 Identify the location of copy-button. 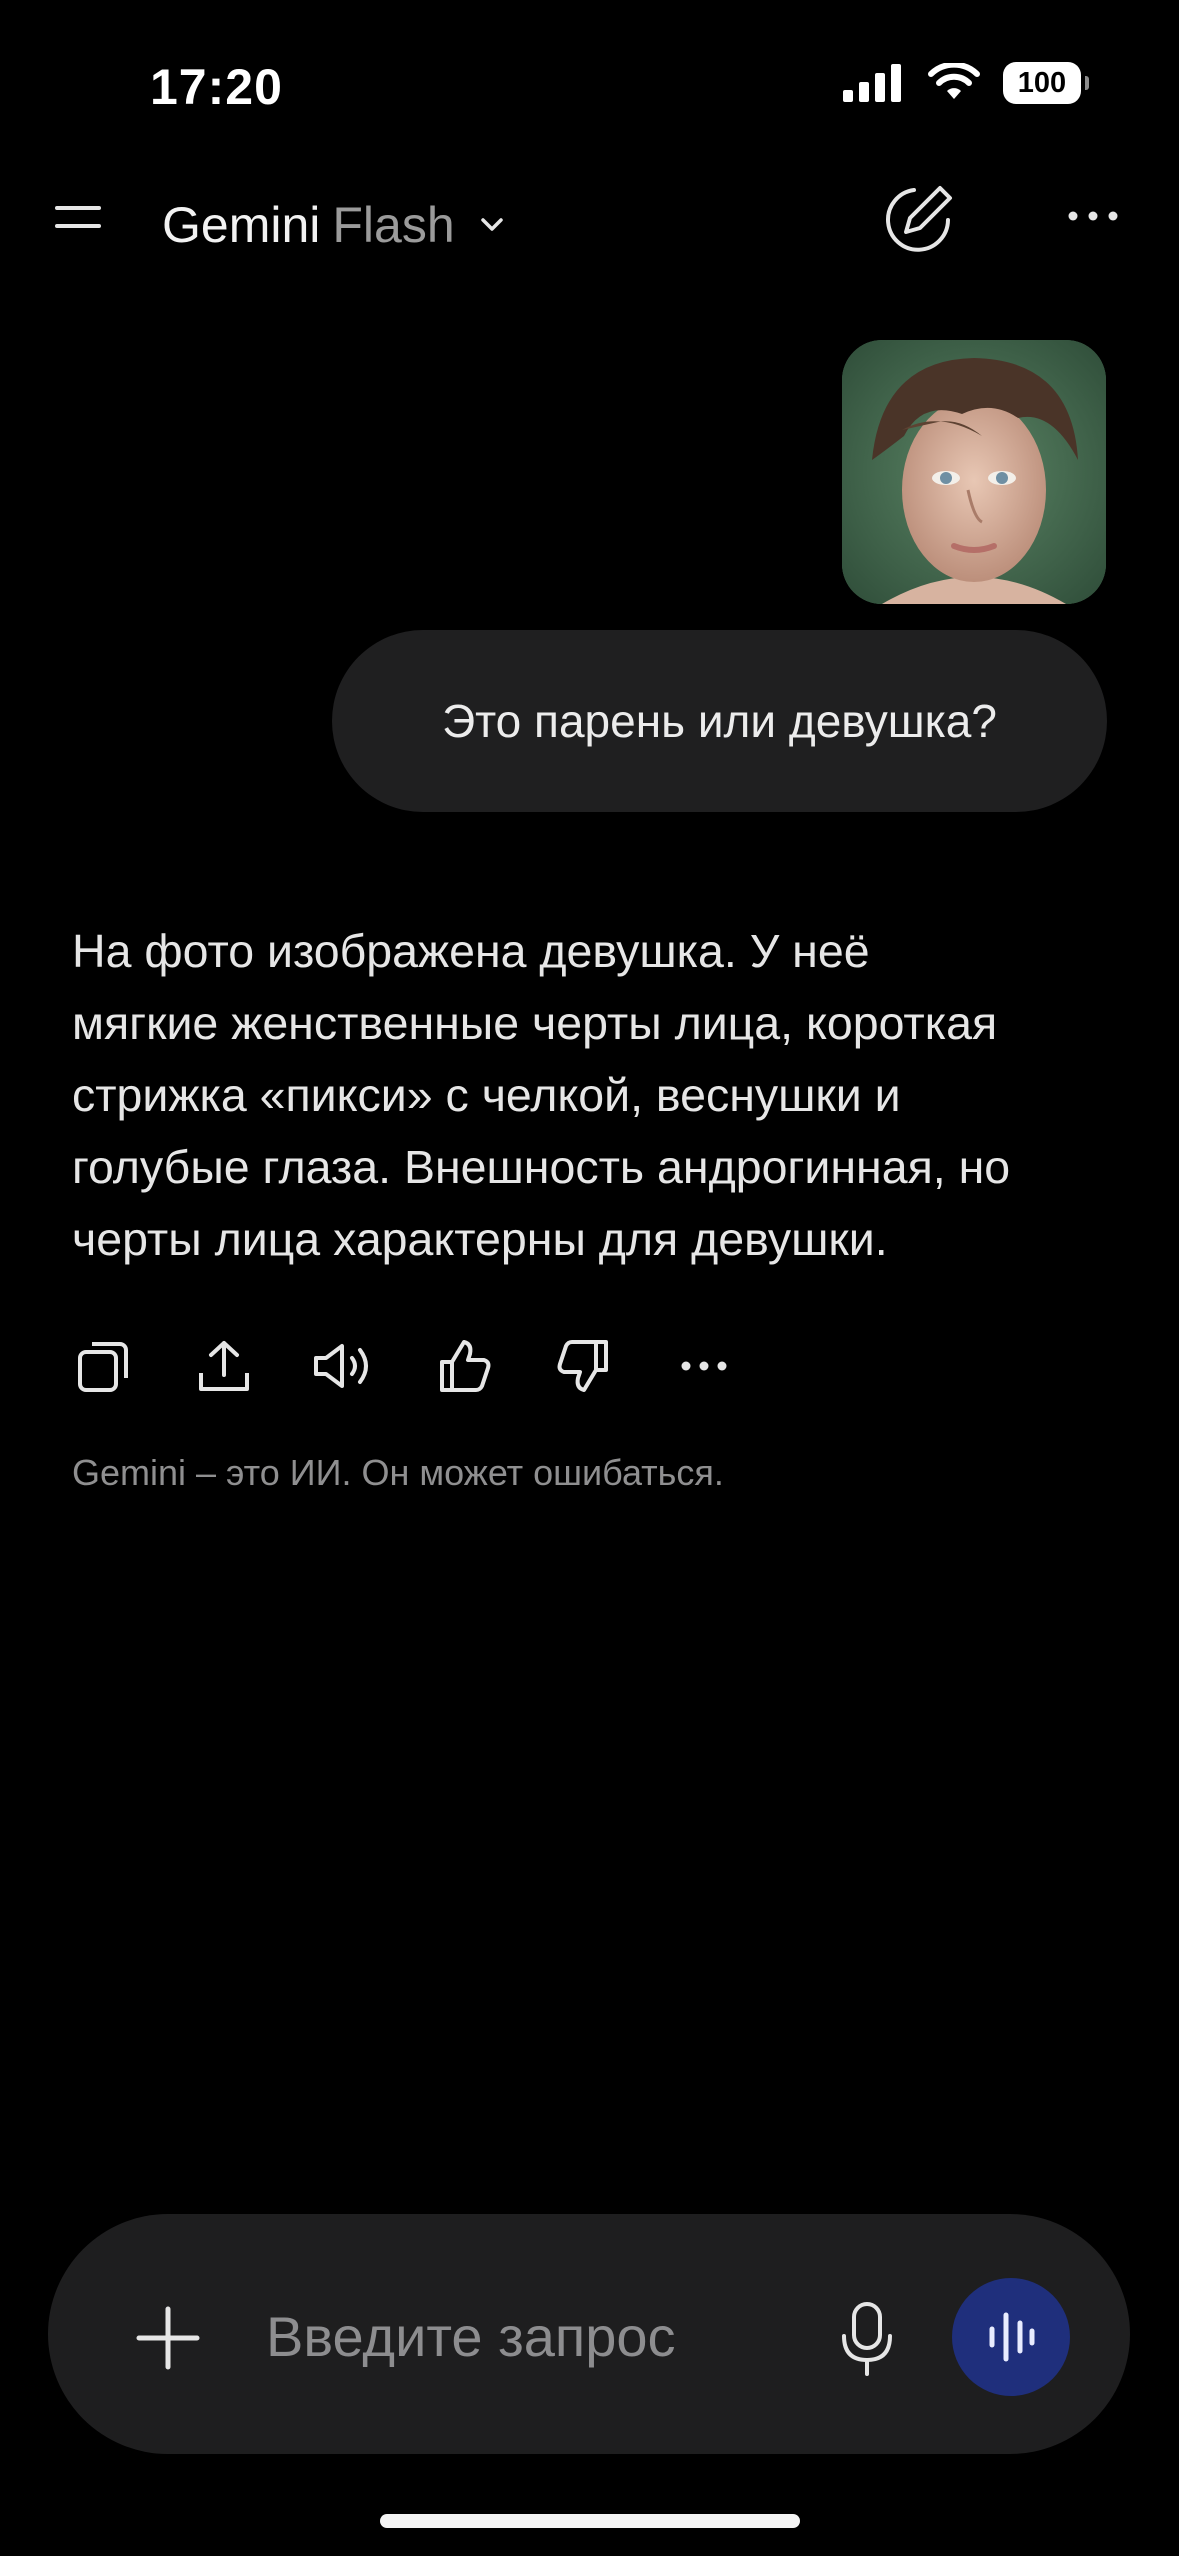
(104, 1366).